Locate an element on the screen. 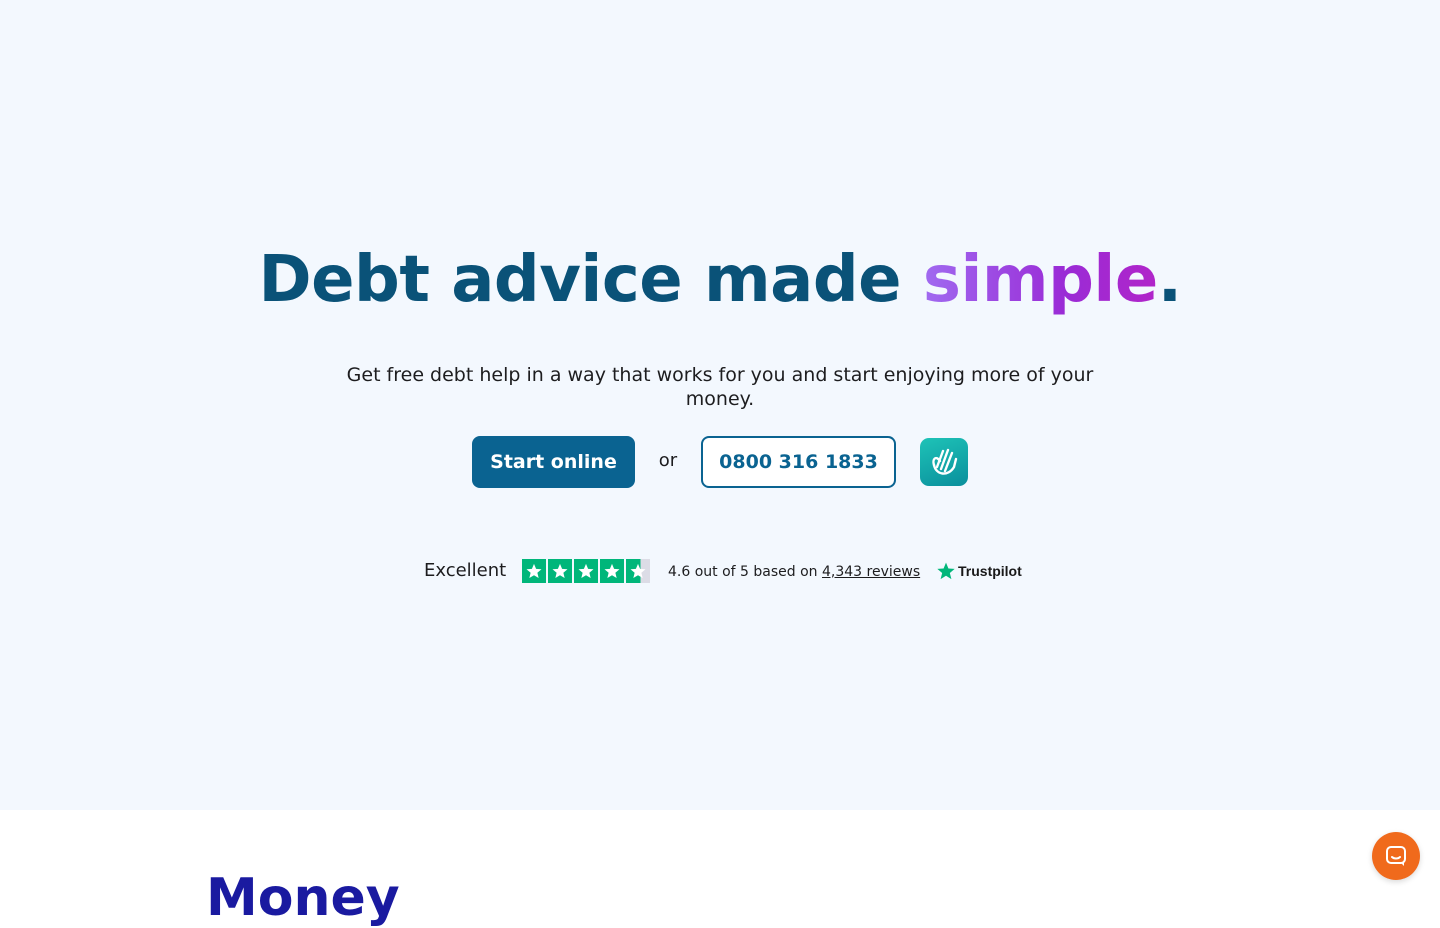  start-online-button: Start online is located at coordinates (553, 462).